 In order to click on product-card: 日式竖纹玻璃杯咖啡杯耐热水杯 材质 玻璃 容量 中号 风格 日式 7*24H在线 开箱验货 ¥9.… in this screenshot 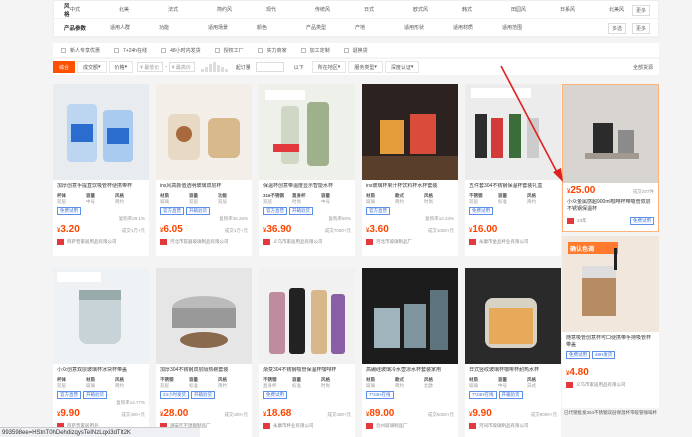, I will do `click(513, 352)`.